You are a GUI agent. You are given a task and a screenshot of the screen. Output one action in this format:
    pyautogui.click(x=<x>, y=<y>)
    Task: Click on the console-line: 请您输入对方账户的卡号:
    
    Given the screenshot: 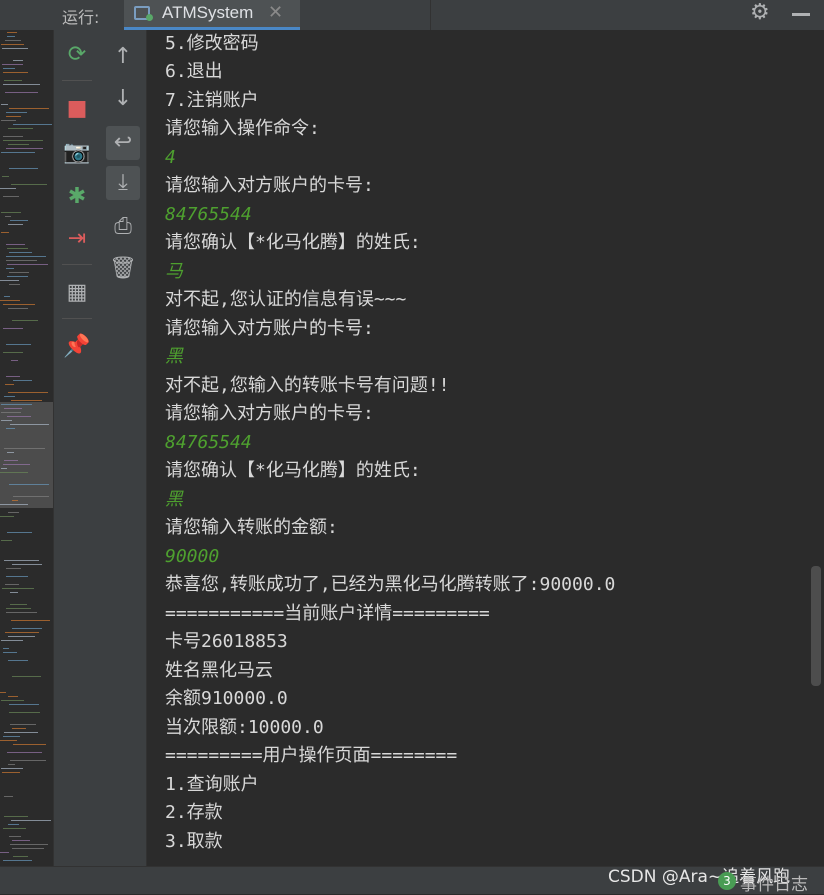 What is the action you would take?
    pyautogui.click(x=269, y=185)
    